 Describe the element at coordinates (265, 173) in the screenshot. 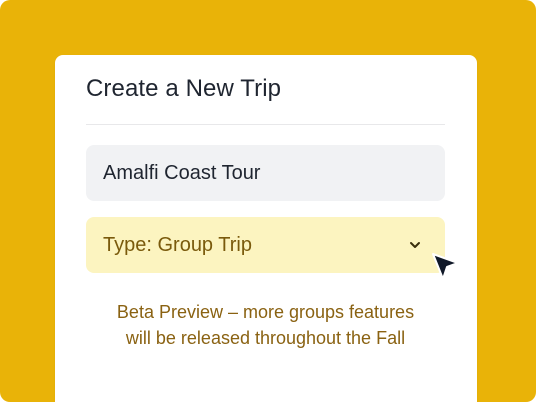

I see `trip-name-input` at that location.